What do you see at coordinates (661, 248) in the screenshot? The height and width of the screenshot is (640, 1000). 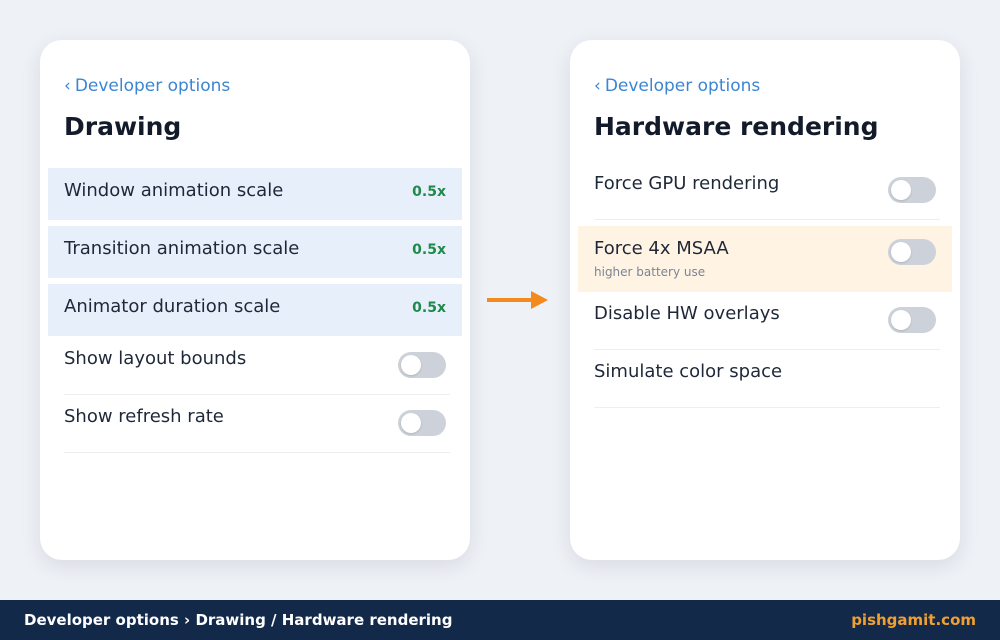 I see `row-label: Force 4x MSAA` at bounding box center [661, 248].